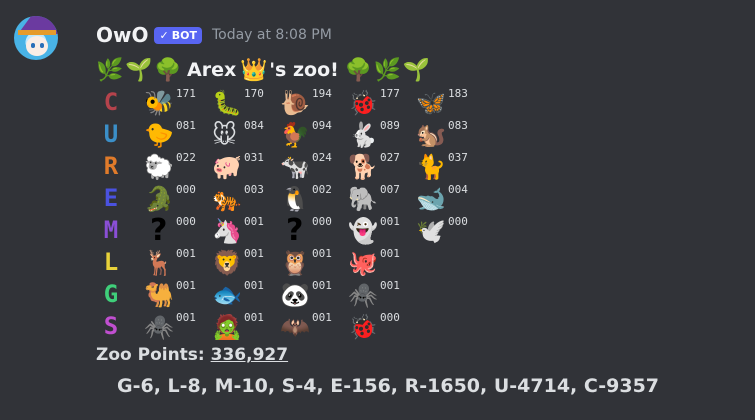  What do you see at coordinates (159, 295) in the screenshot?
I see `animal-icon: 🐫` at bounding box center [159, 295].